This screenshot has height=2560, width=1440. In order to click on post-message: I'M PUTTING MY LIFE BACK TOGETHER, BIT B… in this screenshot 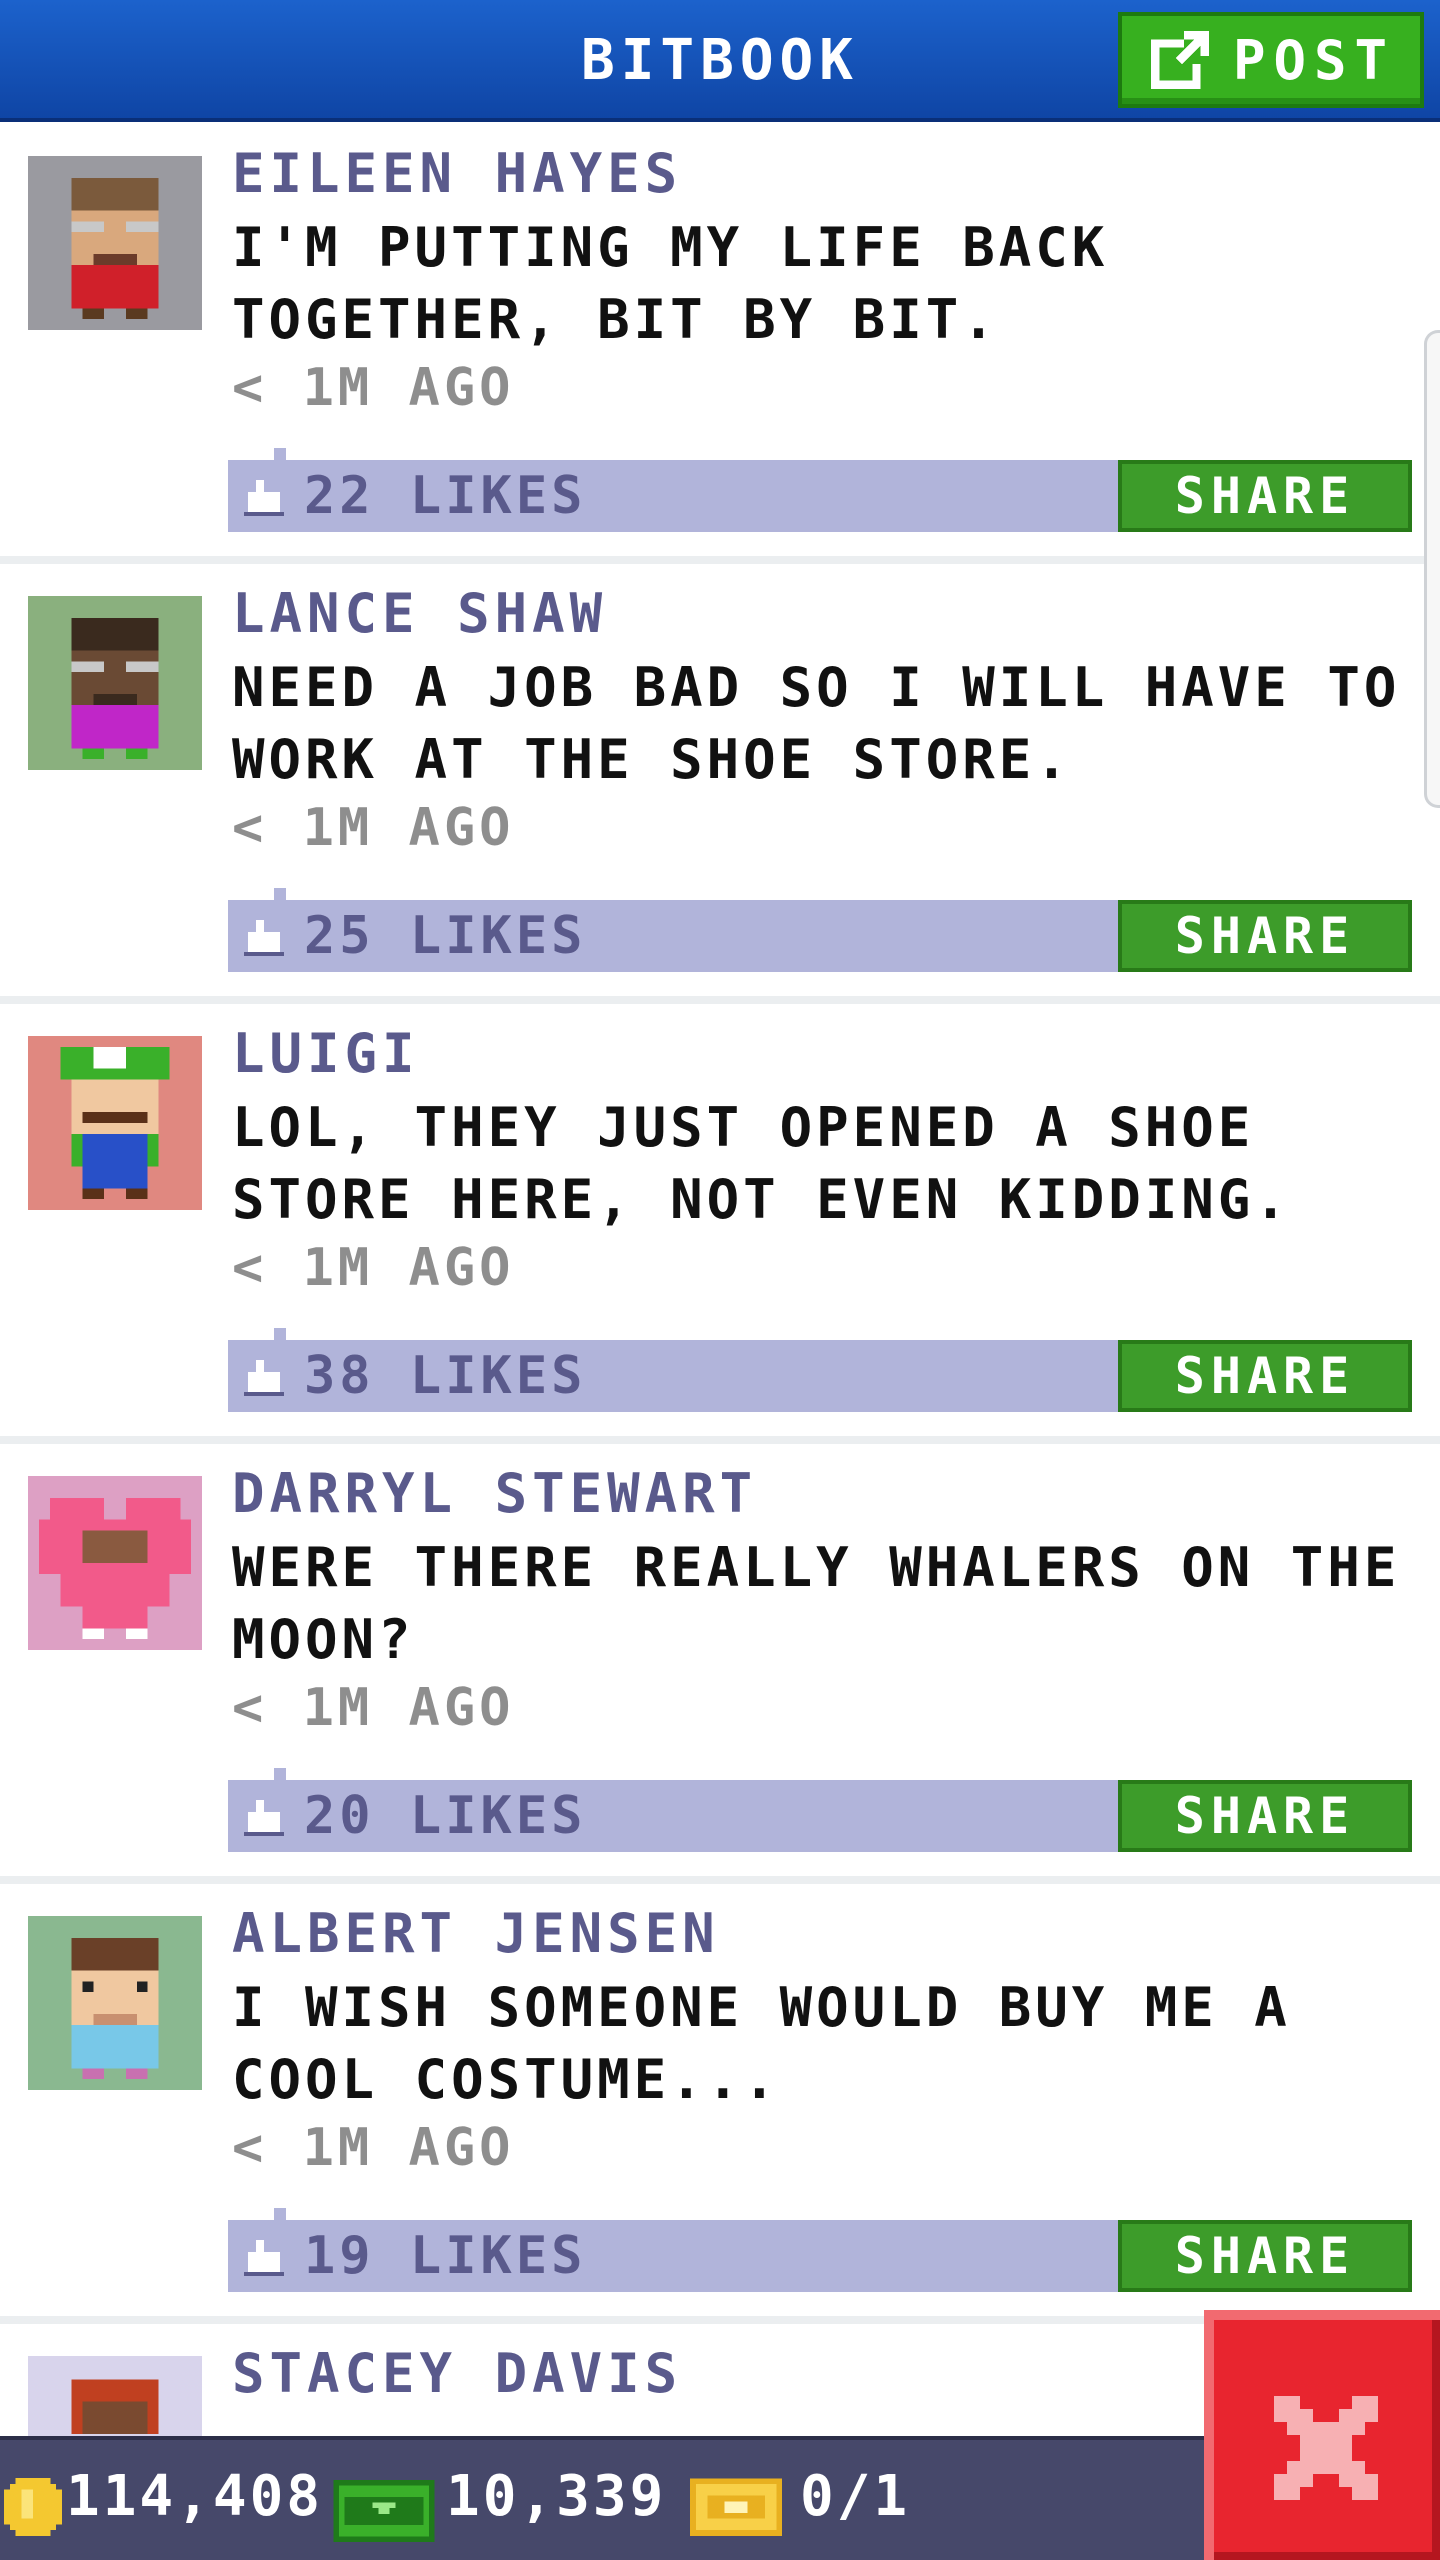, I will do `click(670, 283)`.